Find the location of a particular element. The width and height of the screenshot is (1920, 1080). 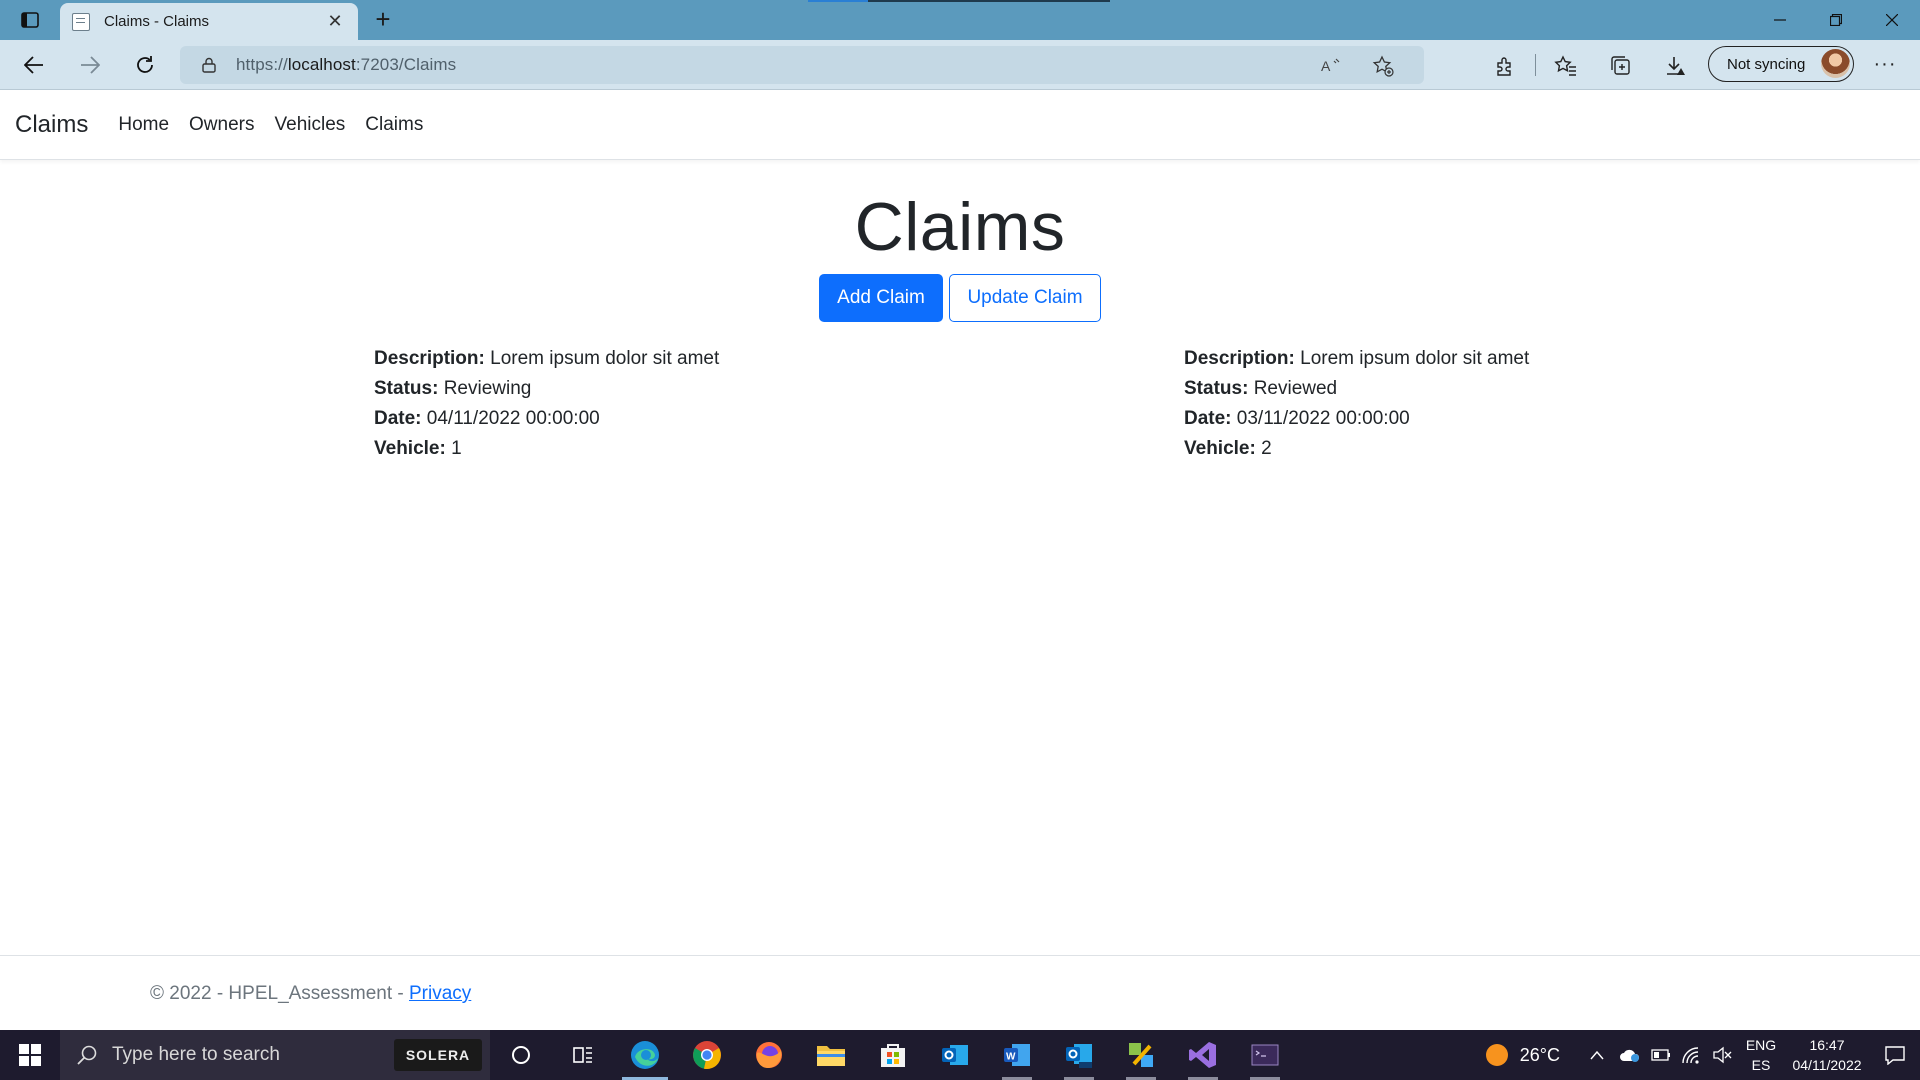

add-favorite-icon is located at coordinates (1383, 66).